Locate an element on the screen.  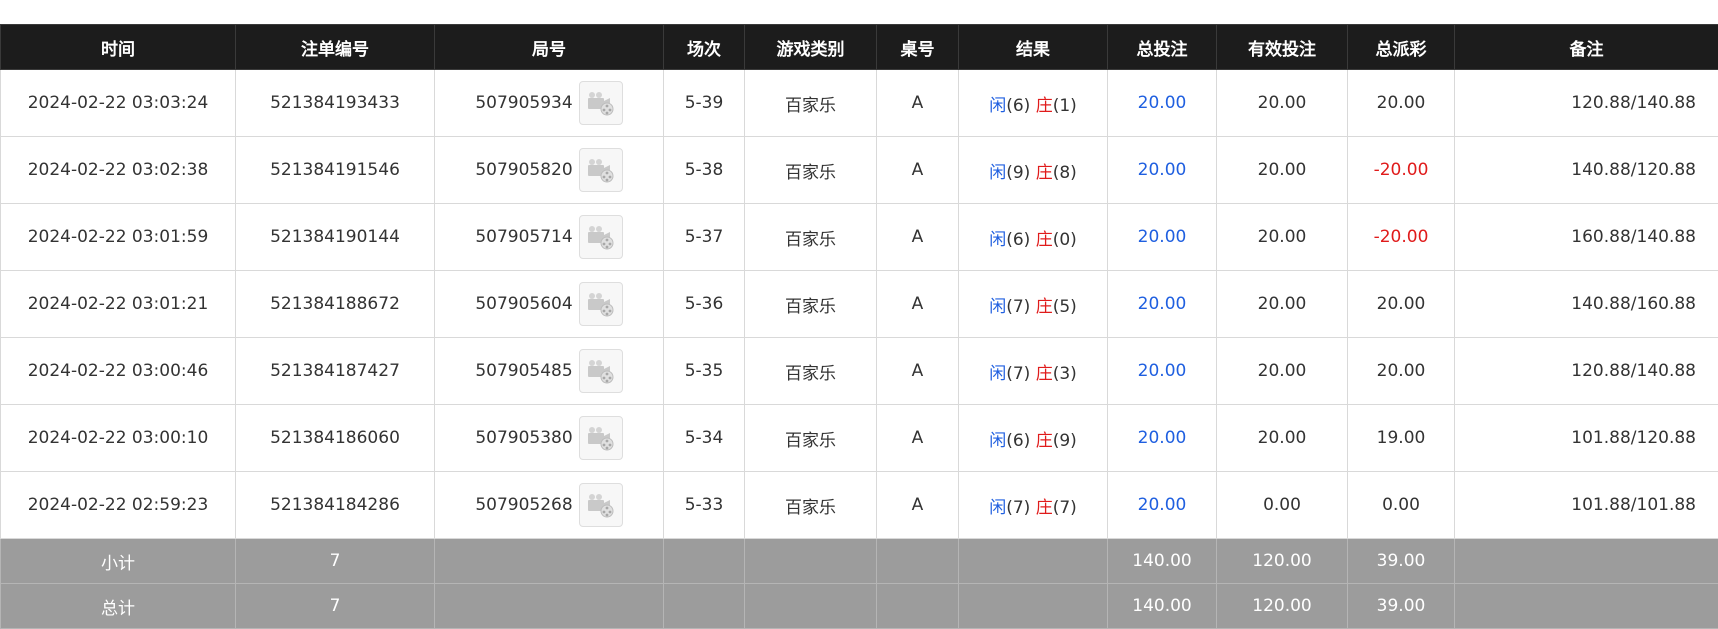
subtotal-total-bet: 140.00 is located at coordinates (1162, 561).